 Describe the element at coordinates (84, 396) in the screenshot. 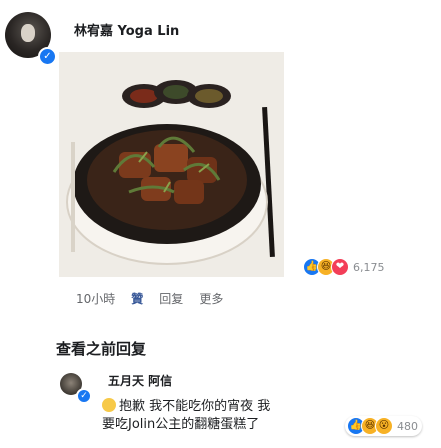

I see `comment-verified-badge-icon: ✓` at that location.